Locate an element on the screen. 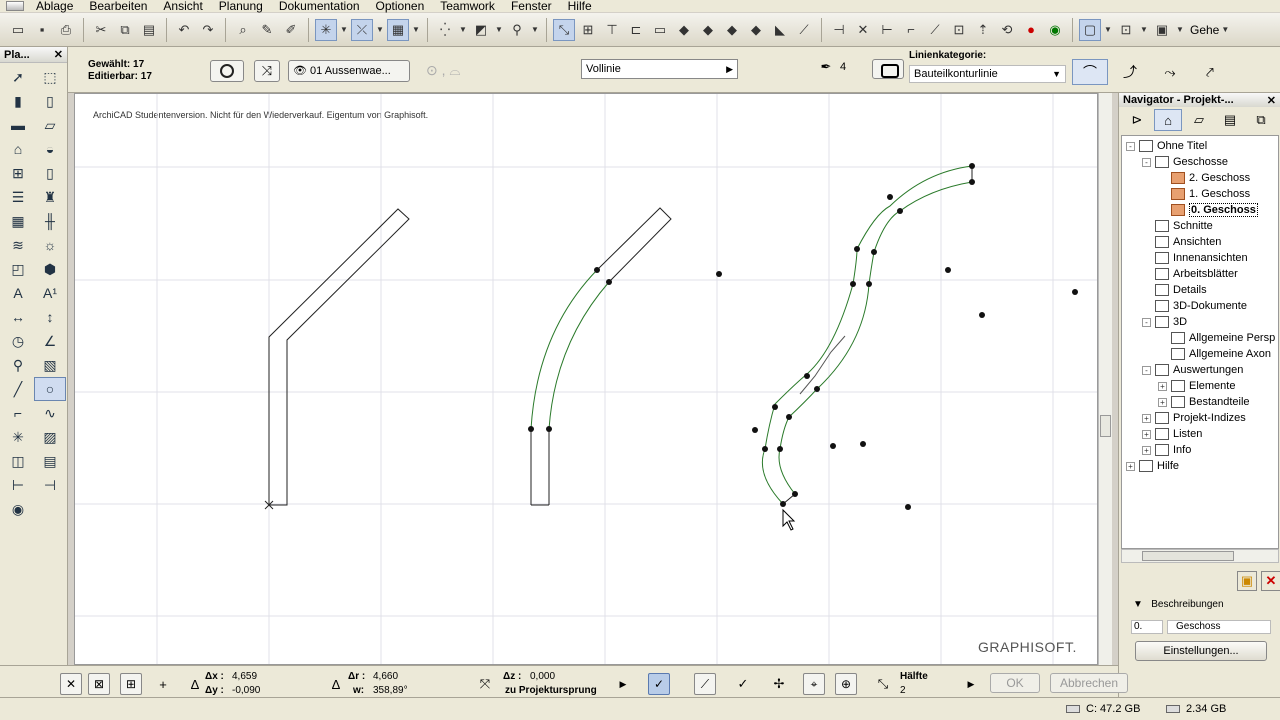 This screenshot has height=720, width=1280. menu-optionen: Optionen is located at coordinates (400, 6).